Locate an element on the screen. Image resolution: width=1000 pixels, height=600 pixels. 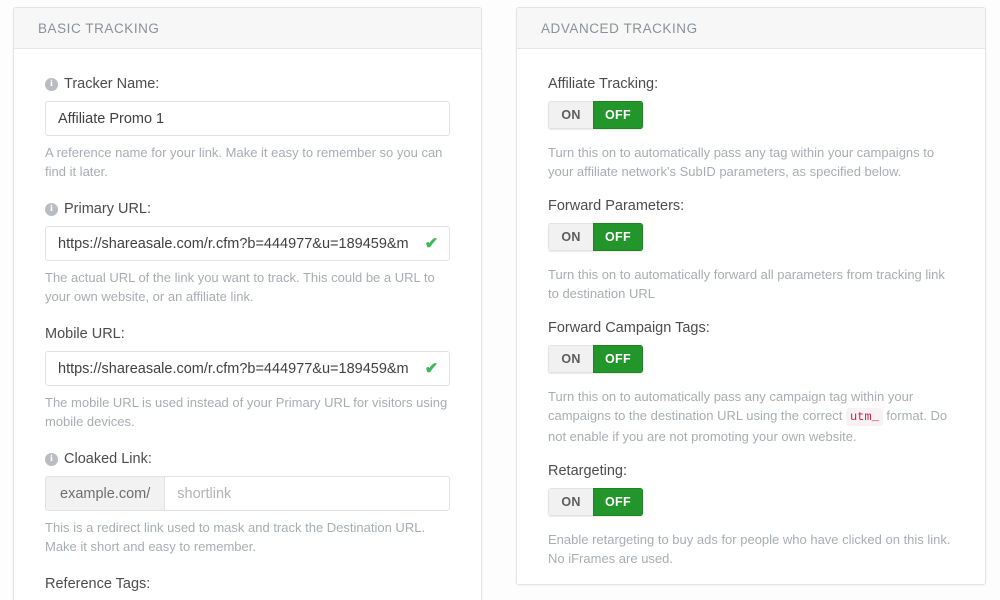
tracker-name-label-row: i Tracker Name: is located at coordinates (247, 84).